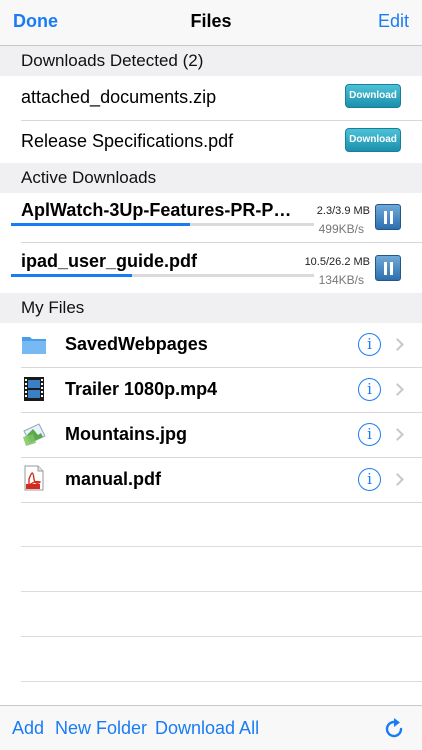  Describe the element at coordinates (394, 728) in the screenshot. I see `refresh-icon` at that location.